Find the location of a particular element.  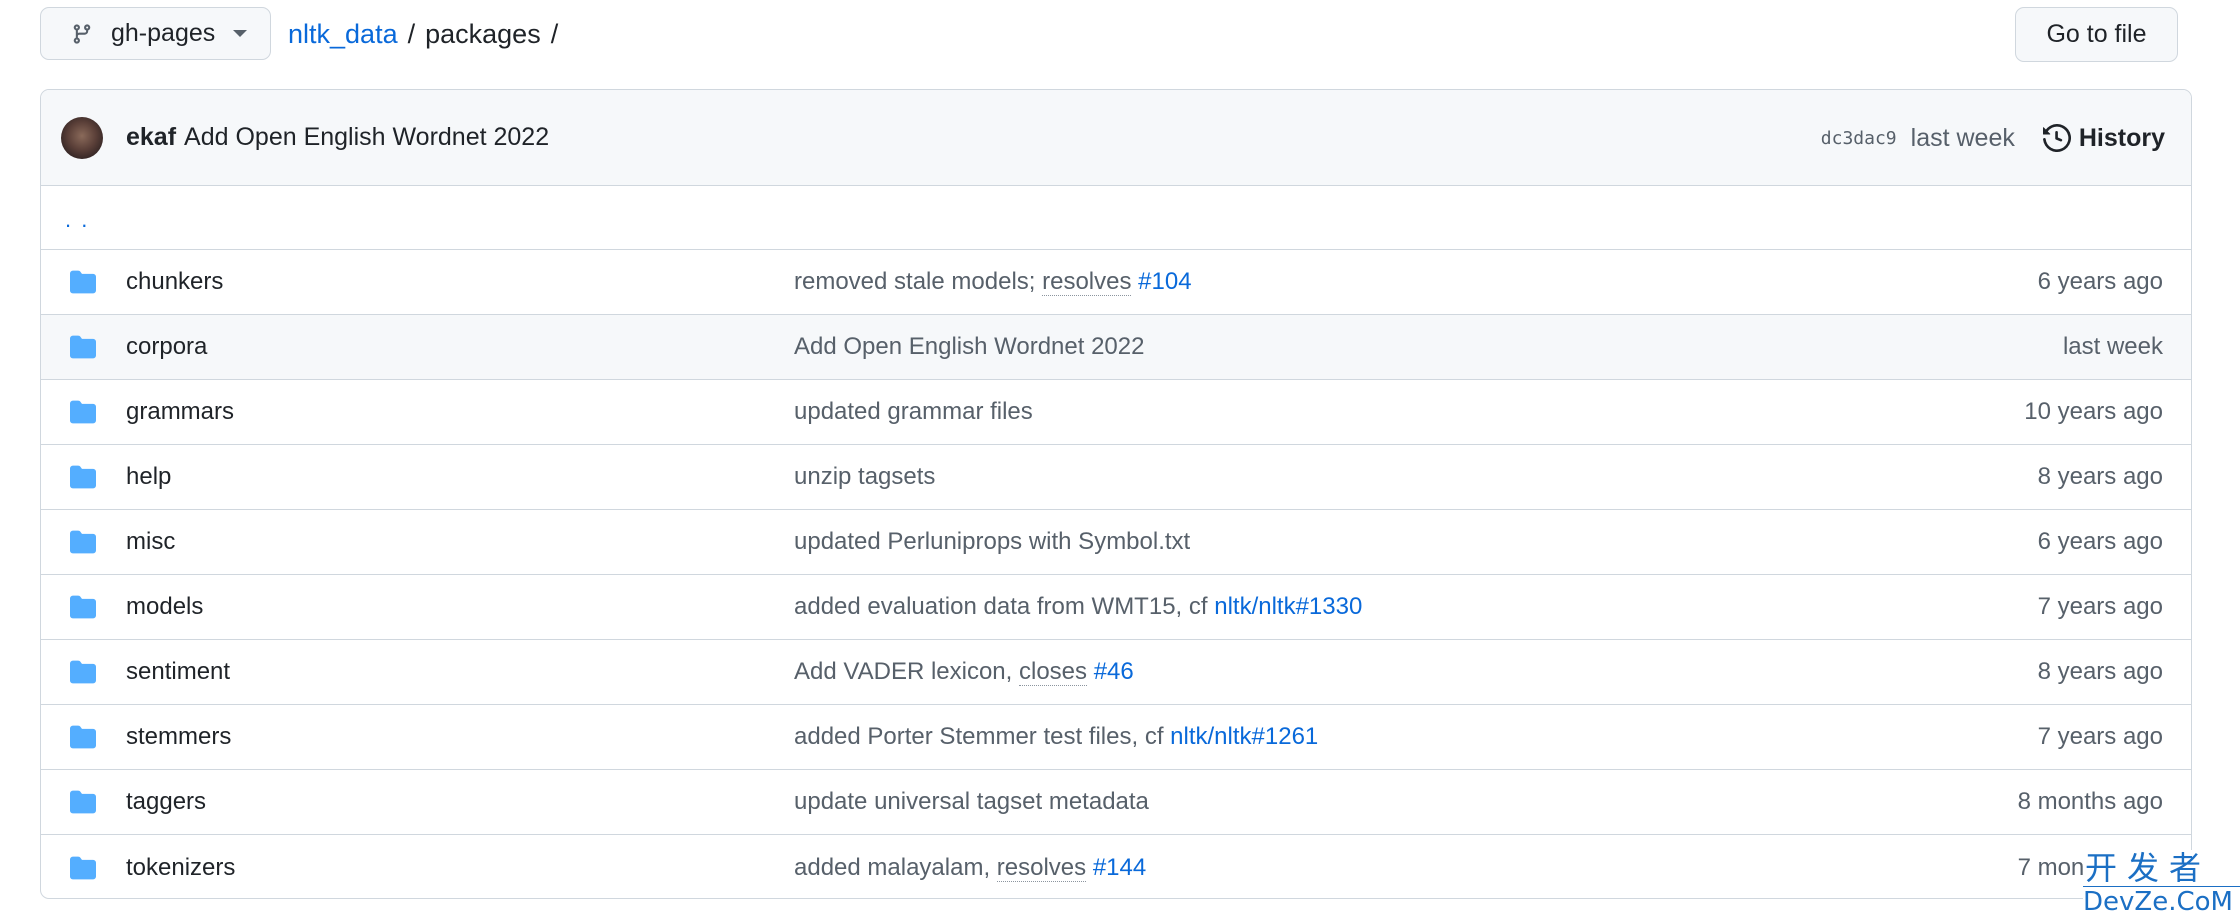

issue-link: nltk/nltk#1330 is located at coordinates (1288, 606).